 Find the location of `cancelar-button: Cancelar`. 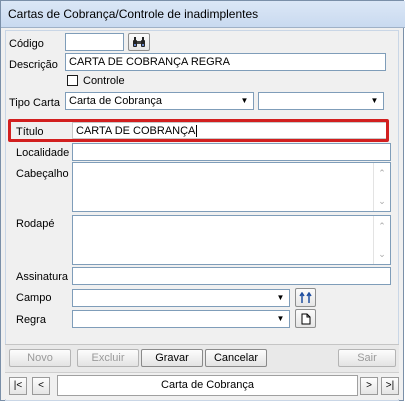

cancelar-button: Cancelar is located at coordinates (236, 358).